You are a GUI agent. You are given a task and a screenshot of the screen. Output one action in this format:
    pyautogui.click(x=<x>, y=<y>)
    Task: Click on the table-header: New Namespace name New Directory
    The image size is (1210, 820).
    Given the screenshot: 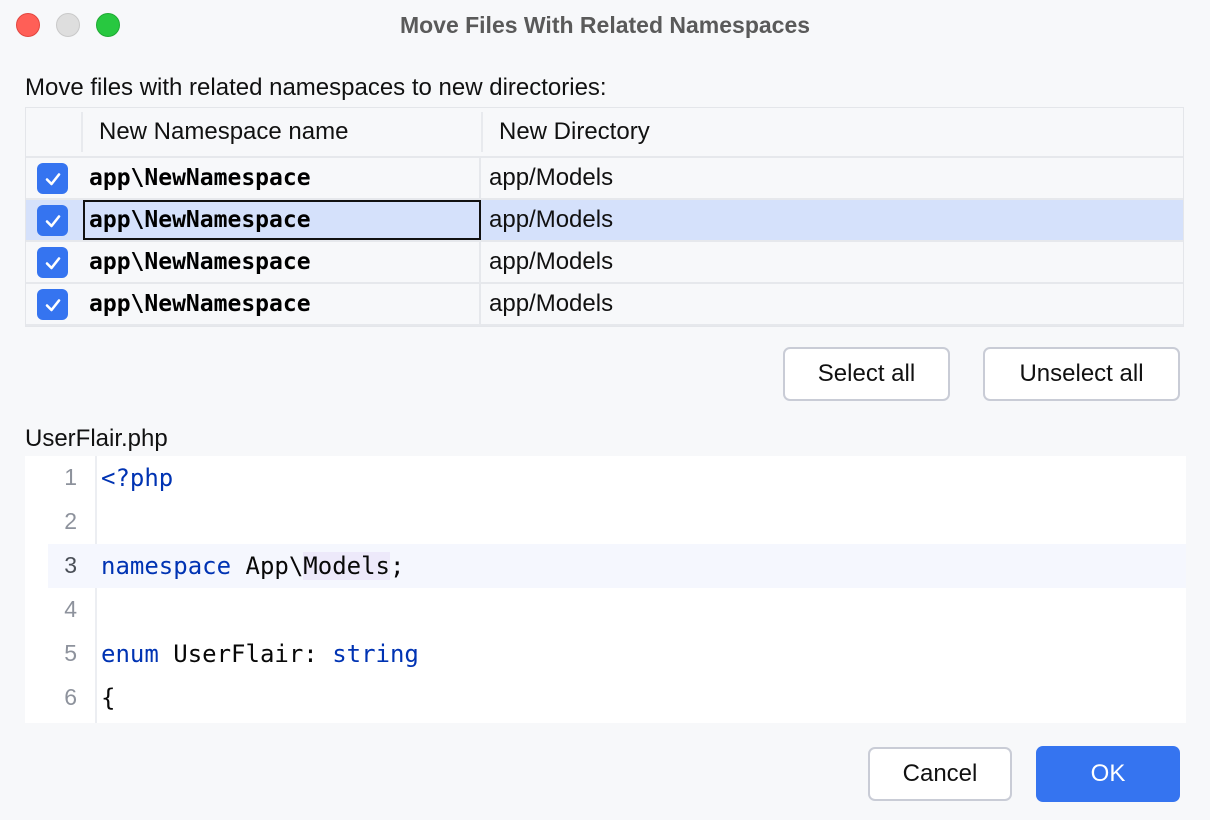 What is the action you would take?
    pyautogui.click(x=604, y=133)
    